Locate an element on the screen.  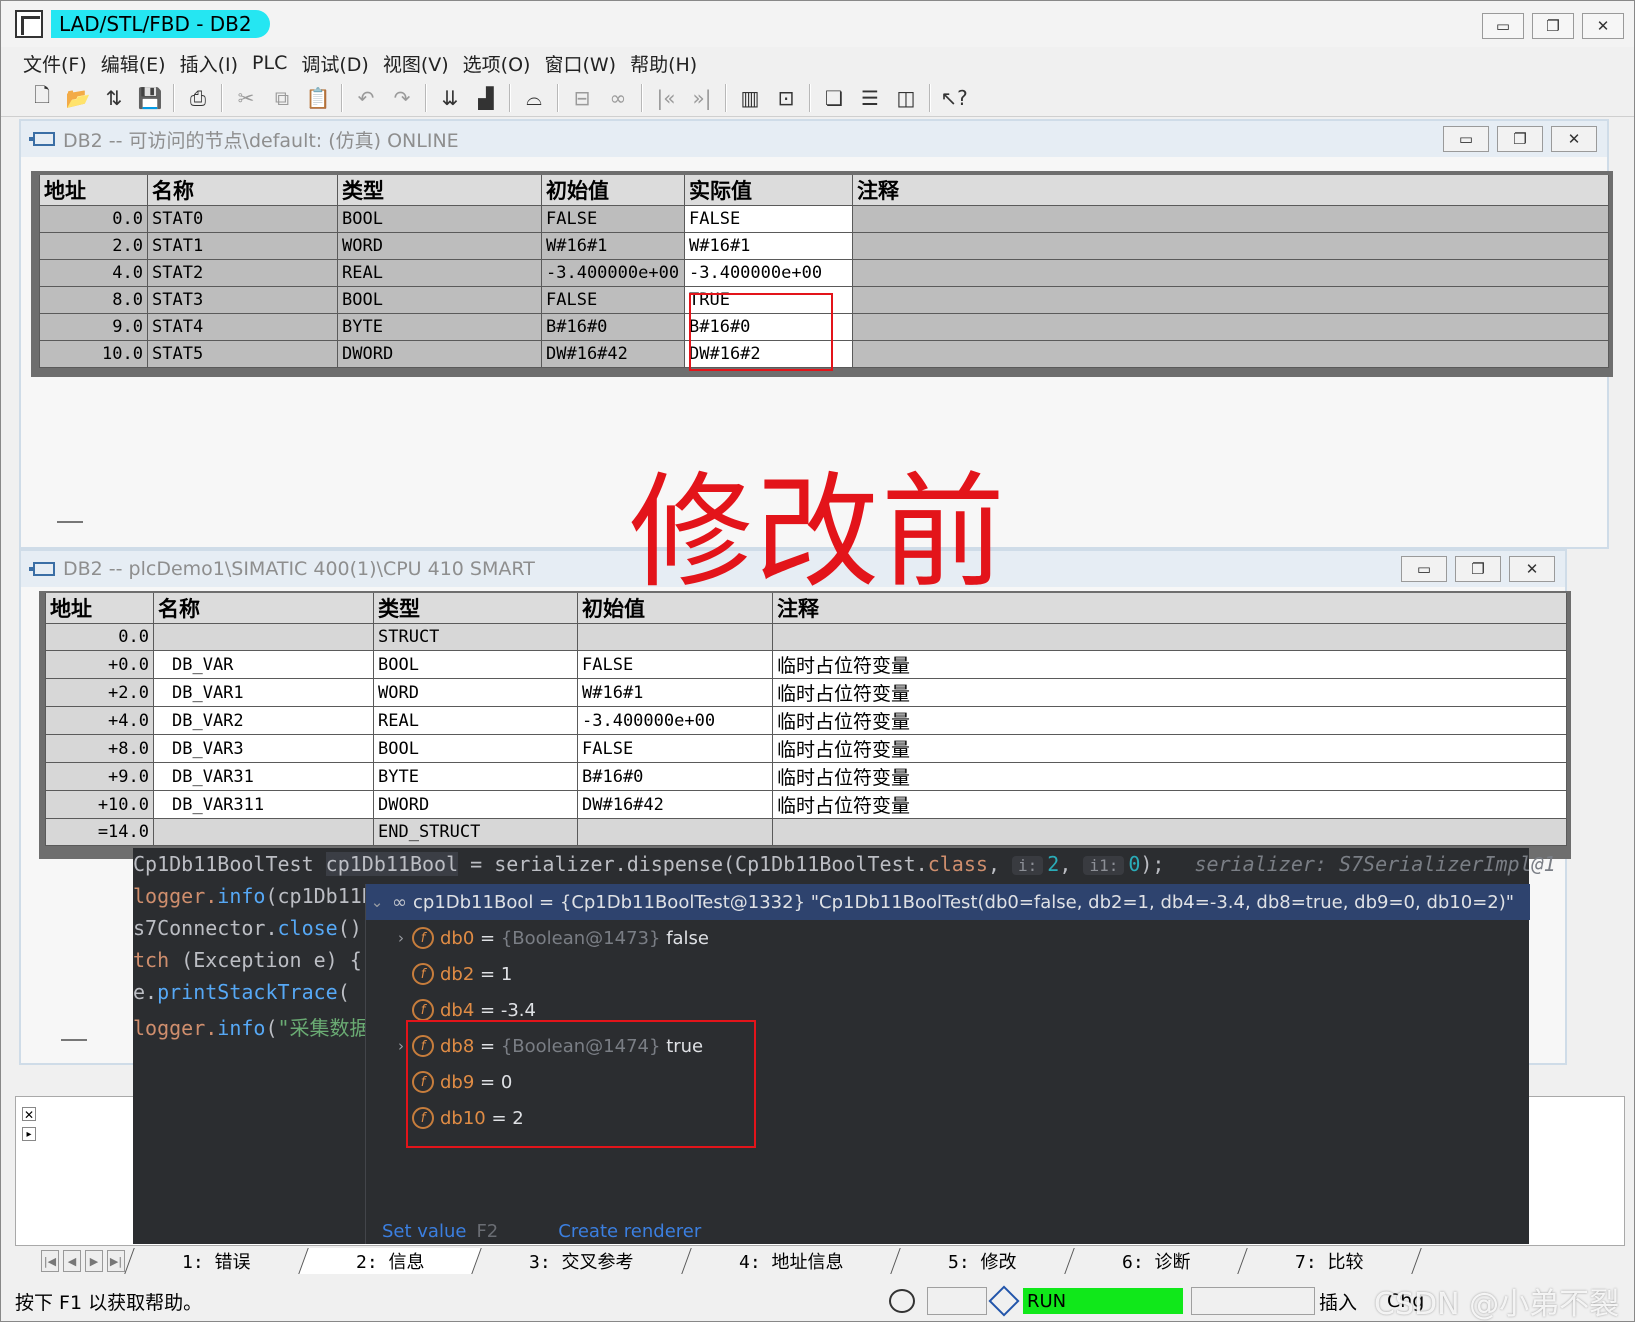
network-icon: ⇅ is located at coordinates (114, 98).